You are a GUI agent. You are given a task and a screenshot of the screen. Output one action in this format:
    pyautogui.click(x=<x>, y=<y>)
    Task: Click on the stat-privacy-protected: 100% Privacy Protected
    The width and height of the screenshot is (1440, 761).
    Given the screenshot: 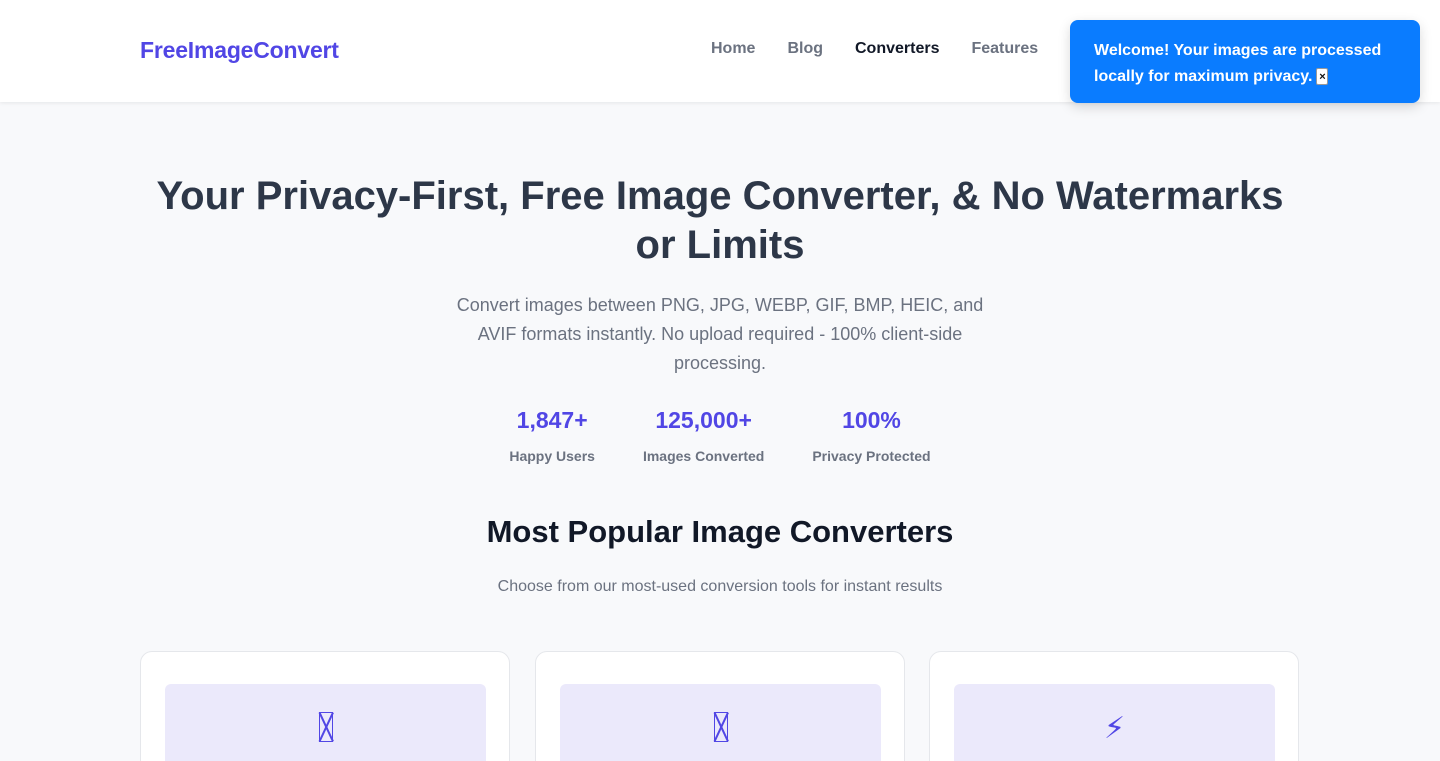 What is the action you would take?
    pyautogui.click(x=871, y=434)
    